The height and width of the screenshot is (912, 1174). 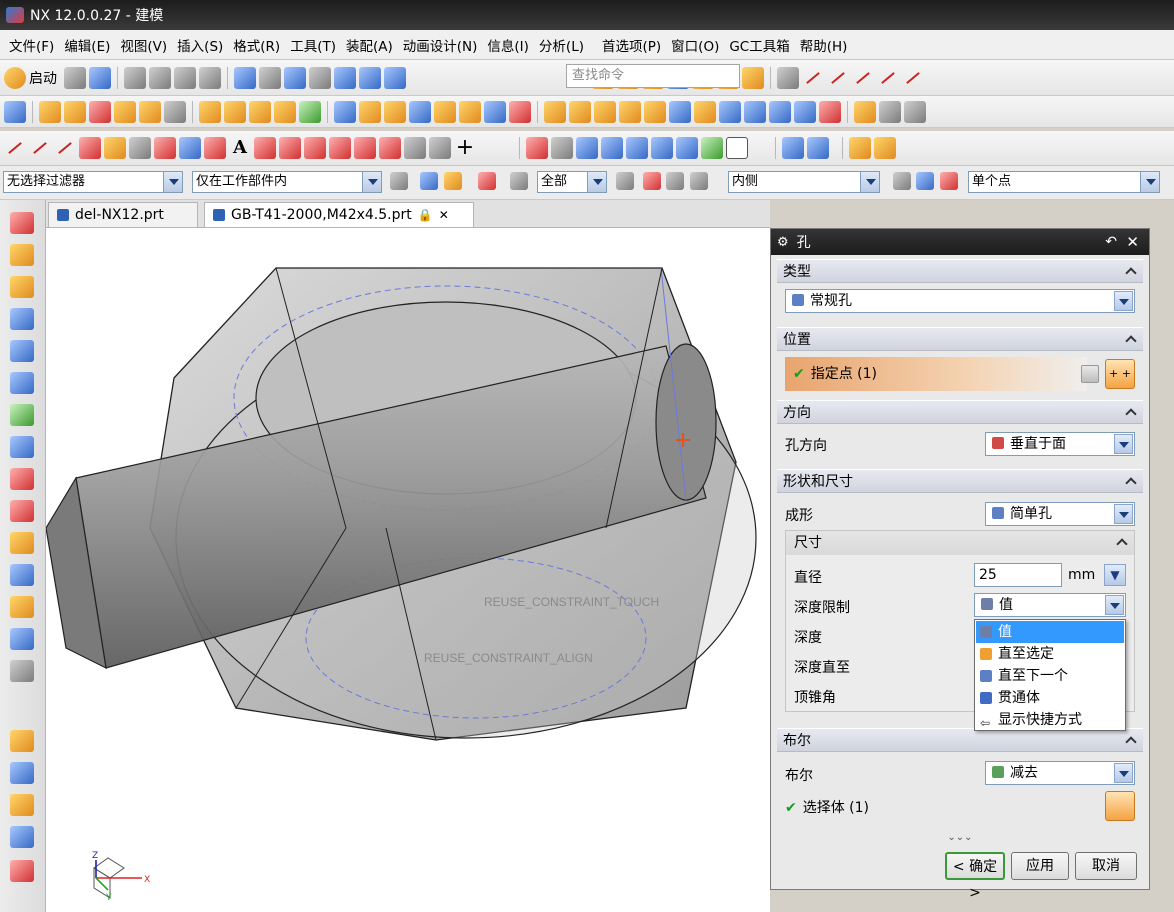 What do you see at coordinates (444, 215) in the screenshot?
I see `close-icon: ✕` at bounding box center [444, 215].